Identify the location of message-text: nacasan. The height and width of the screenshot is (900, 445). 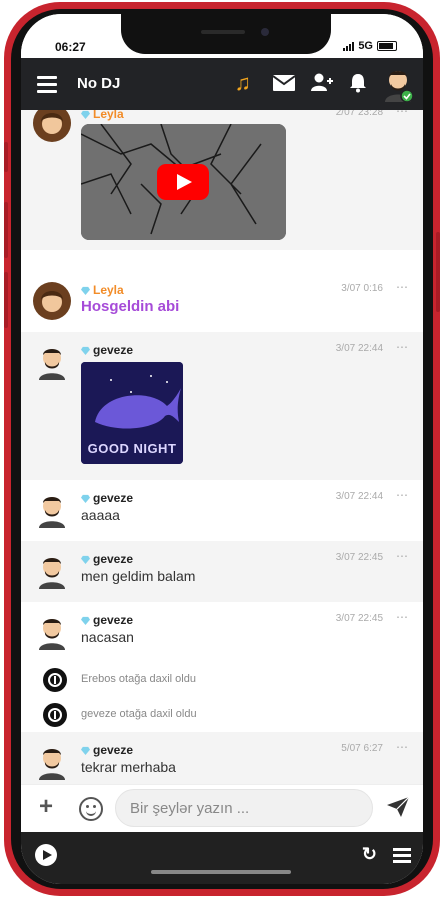
(107, 637).